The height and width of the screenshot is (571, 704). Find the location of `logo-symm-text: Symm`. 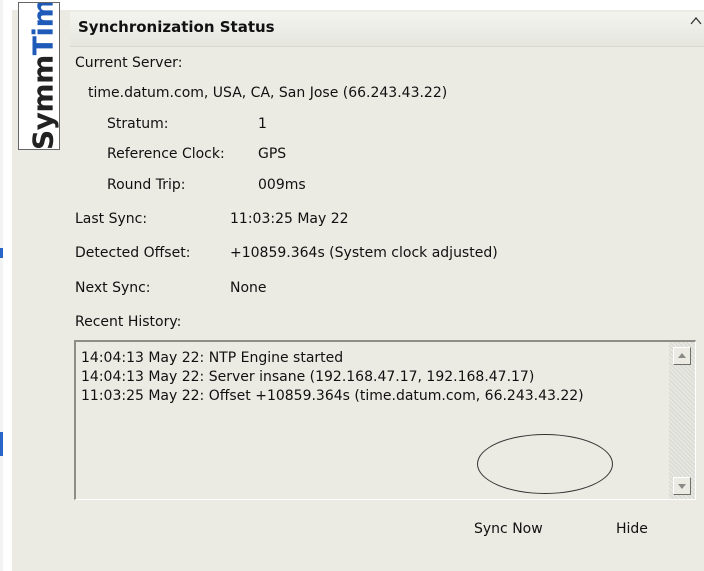

logo-symm-text: Symm is located at coordinates (43, 102).